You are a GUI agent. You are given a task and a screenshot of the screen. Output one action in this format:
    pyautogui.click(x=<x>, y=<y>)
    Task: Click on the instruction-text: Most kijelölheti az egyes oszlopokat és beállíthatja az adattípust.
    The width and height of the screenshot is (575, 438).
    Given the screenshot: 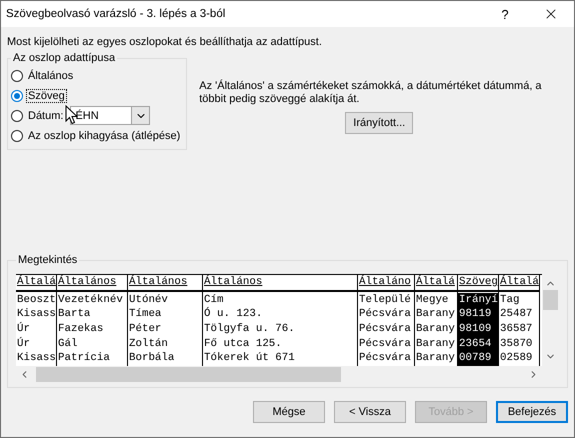 What is the action you would take?
    pyautogui.click(x=165, y=42)
    